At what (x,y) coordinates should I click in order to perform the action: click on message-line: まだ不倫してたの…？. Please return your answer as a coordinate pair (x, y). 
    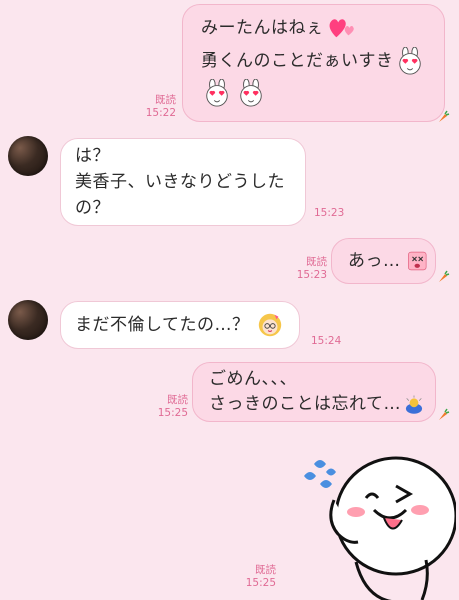
    Looking at the image, I should click on (183, 325).